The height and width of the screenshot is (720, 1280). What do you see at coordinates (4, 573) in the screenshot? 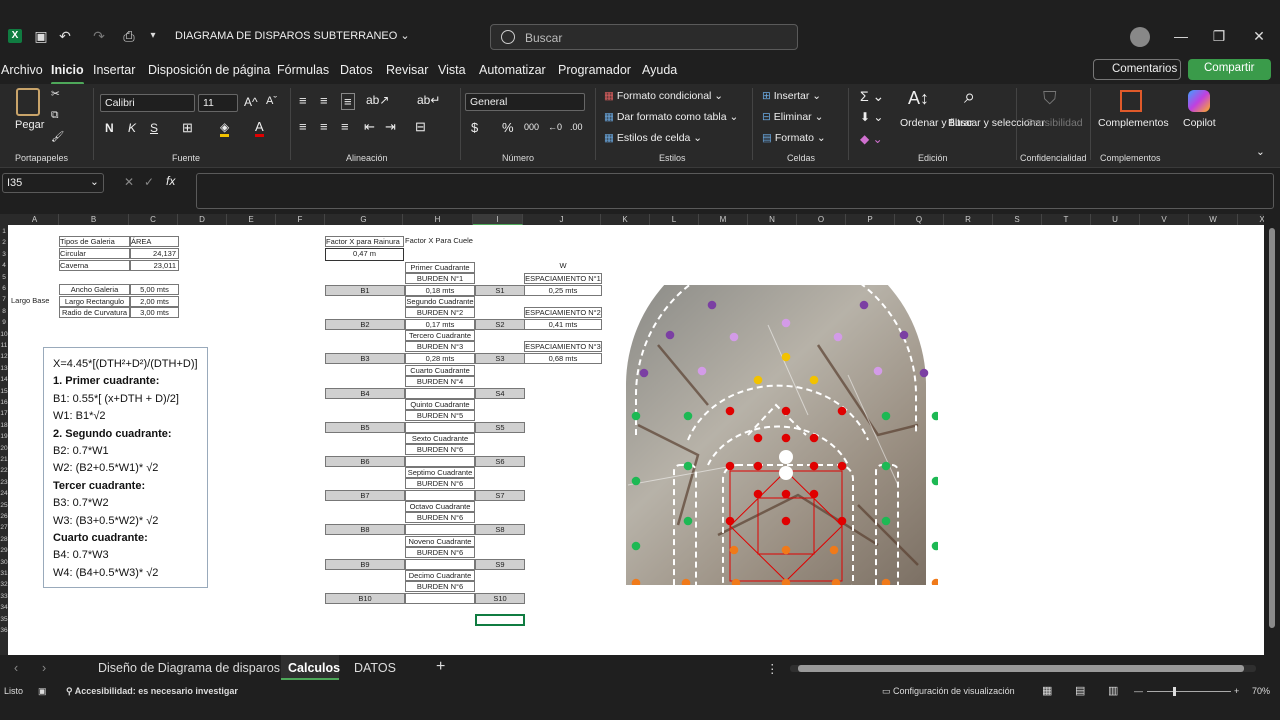
I see `row-header: 31` at bounding box center [4, 573].